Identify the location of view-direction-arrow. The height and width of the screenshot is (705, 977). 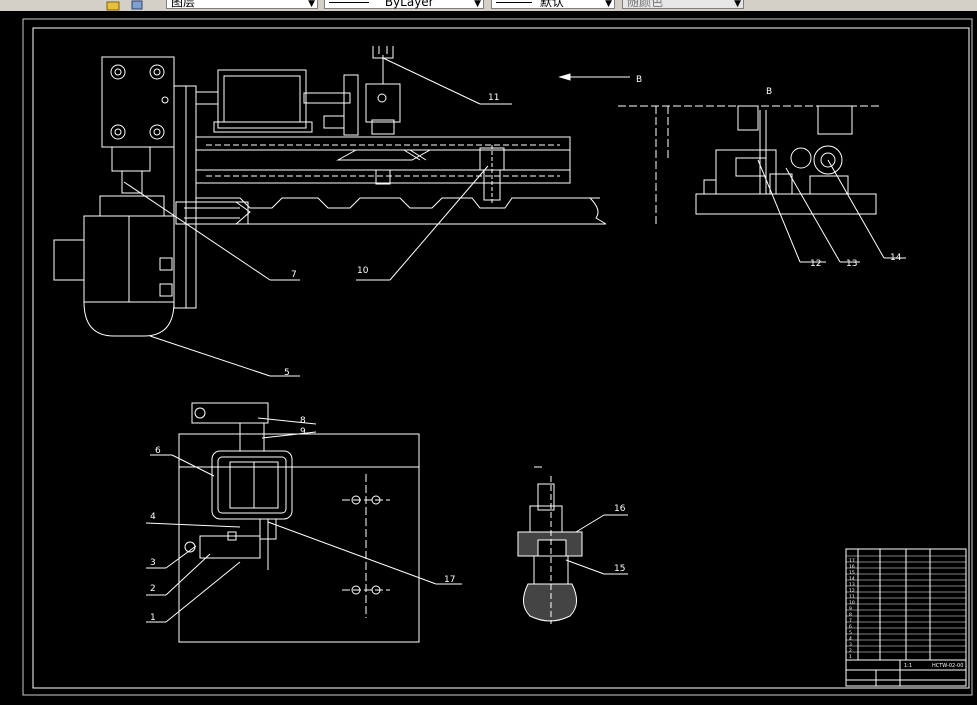
(594, 77).